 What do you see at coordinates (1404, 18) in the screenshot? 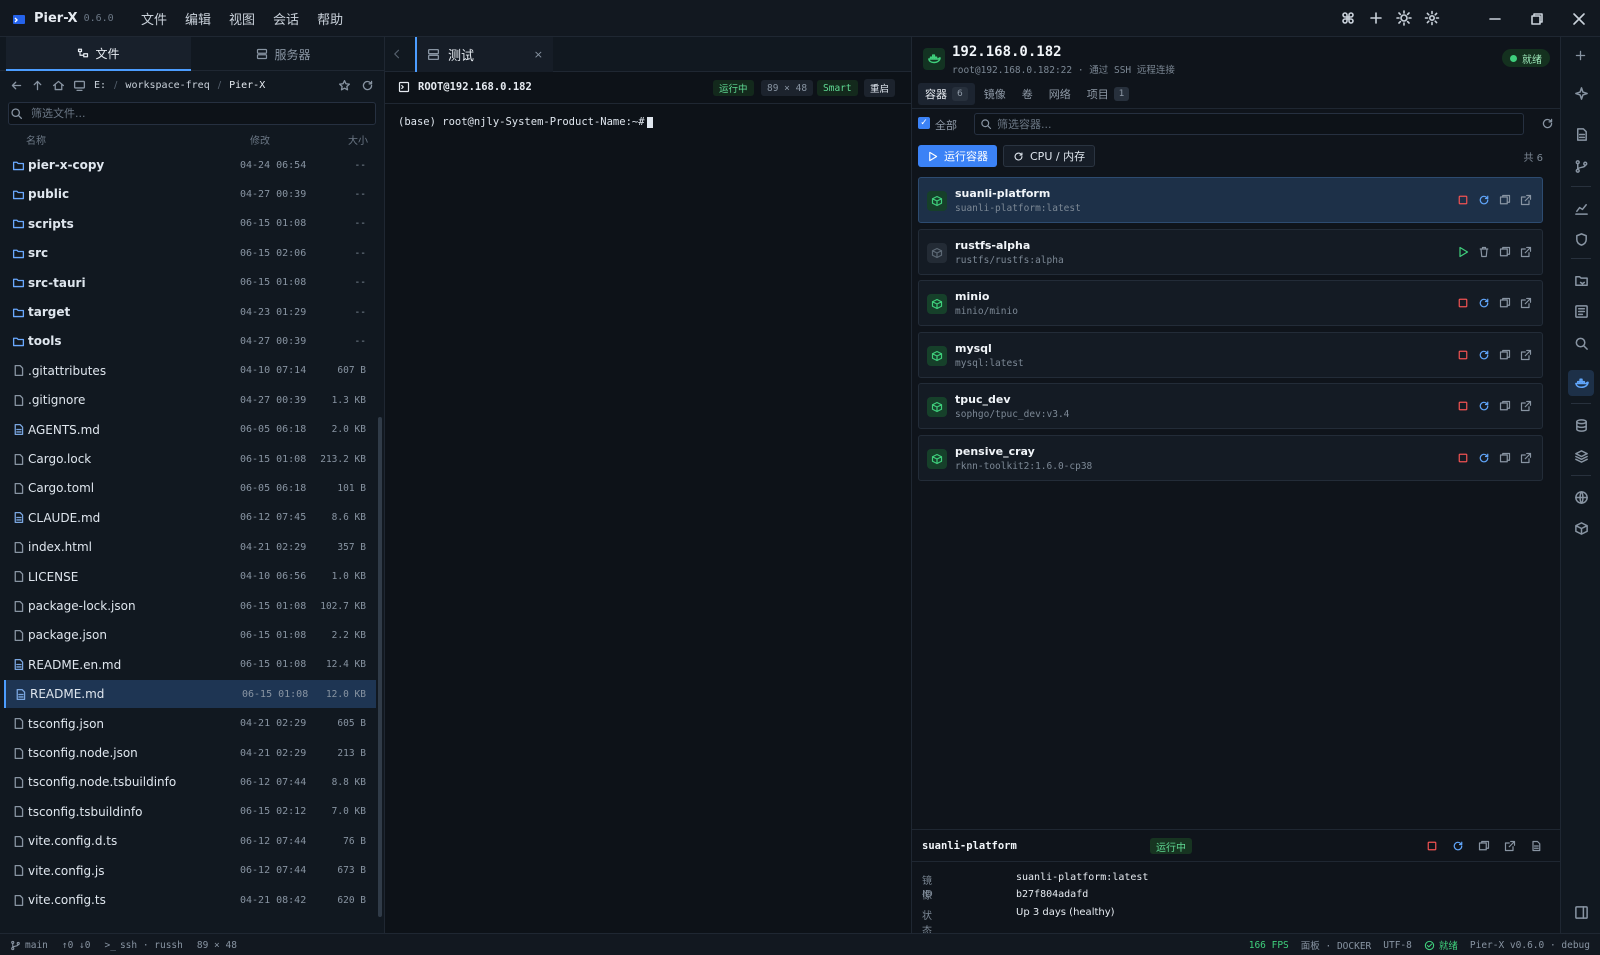
I see `theme-sun-icon` at bounding box center [1404, 18].